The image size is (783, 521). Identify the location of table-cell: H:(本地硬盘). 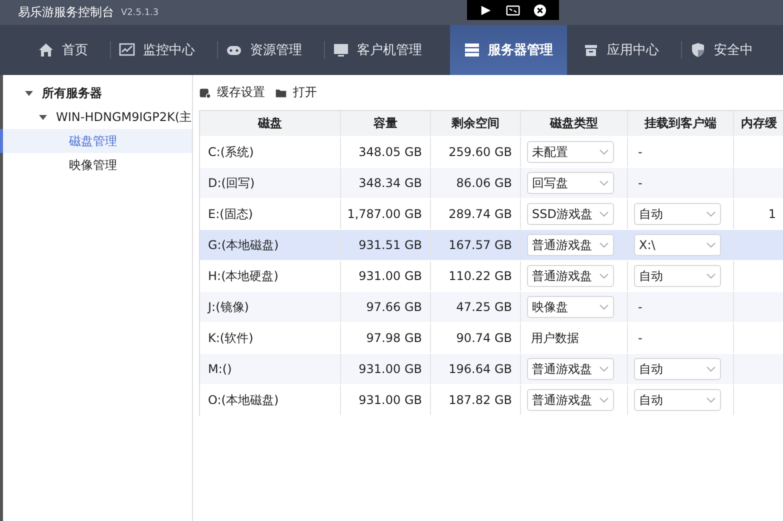
(270, 276).